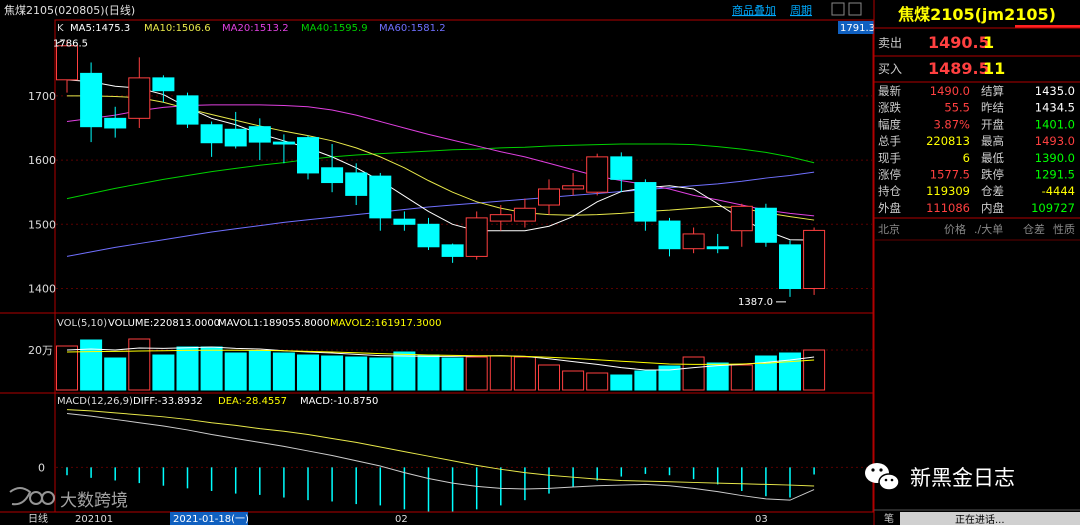 Image resolution: width=1080 pixels, height=525 pixels. What do you see at coordinates (951, 124) in the screenshot?
I see `quote-value: 3.87%` at bounding box center [951, 124].